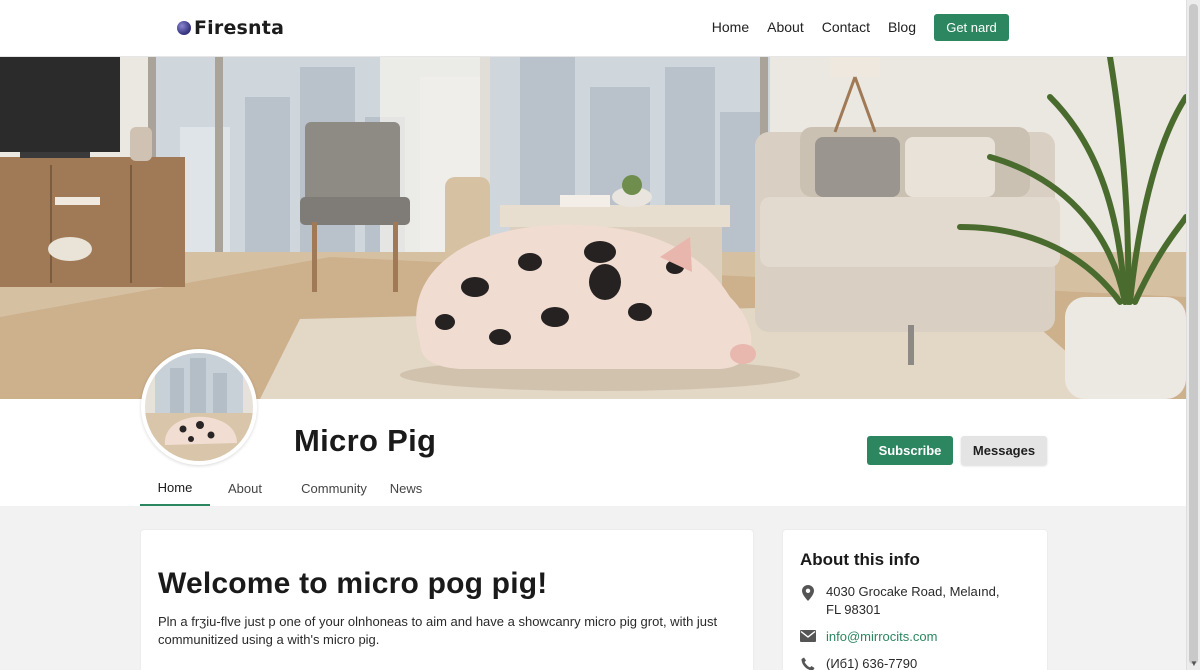  Describe the element at coordinates (1004, 450) in the screenshot. I see `messages-button: Messages` at that location.